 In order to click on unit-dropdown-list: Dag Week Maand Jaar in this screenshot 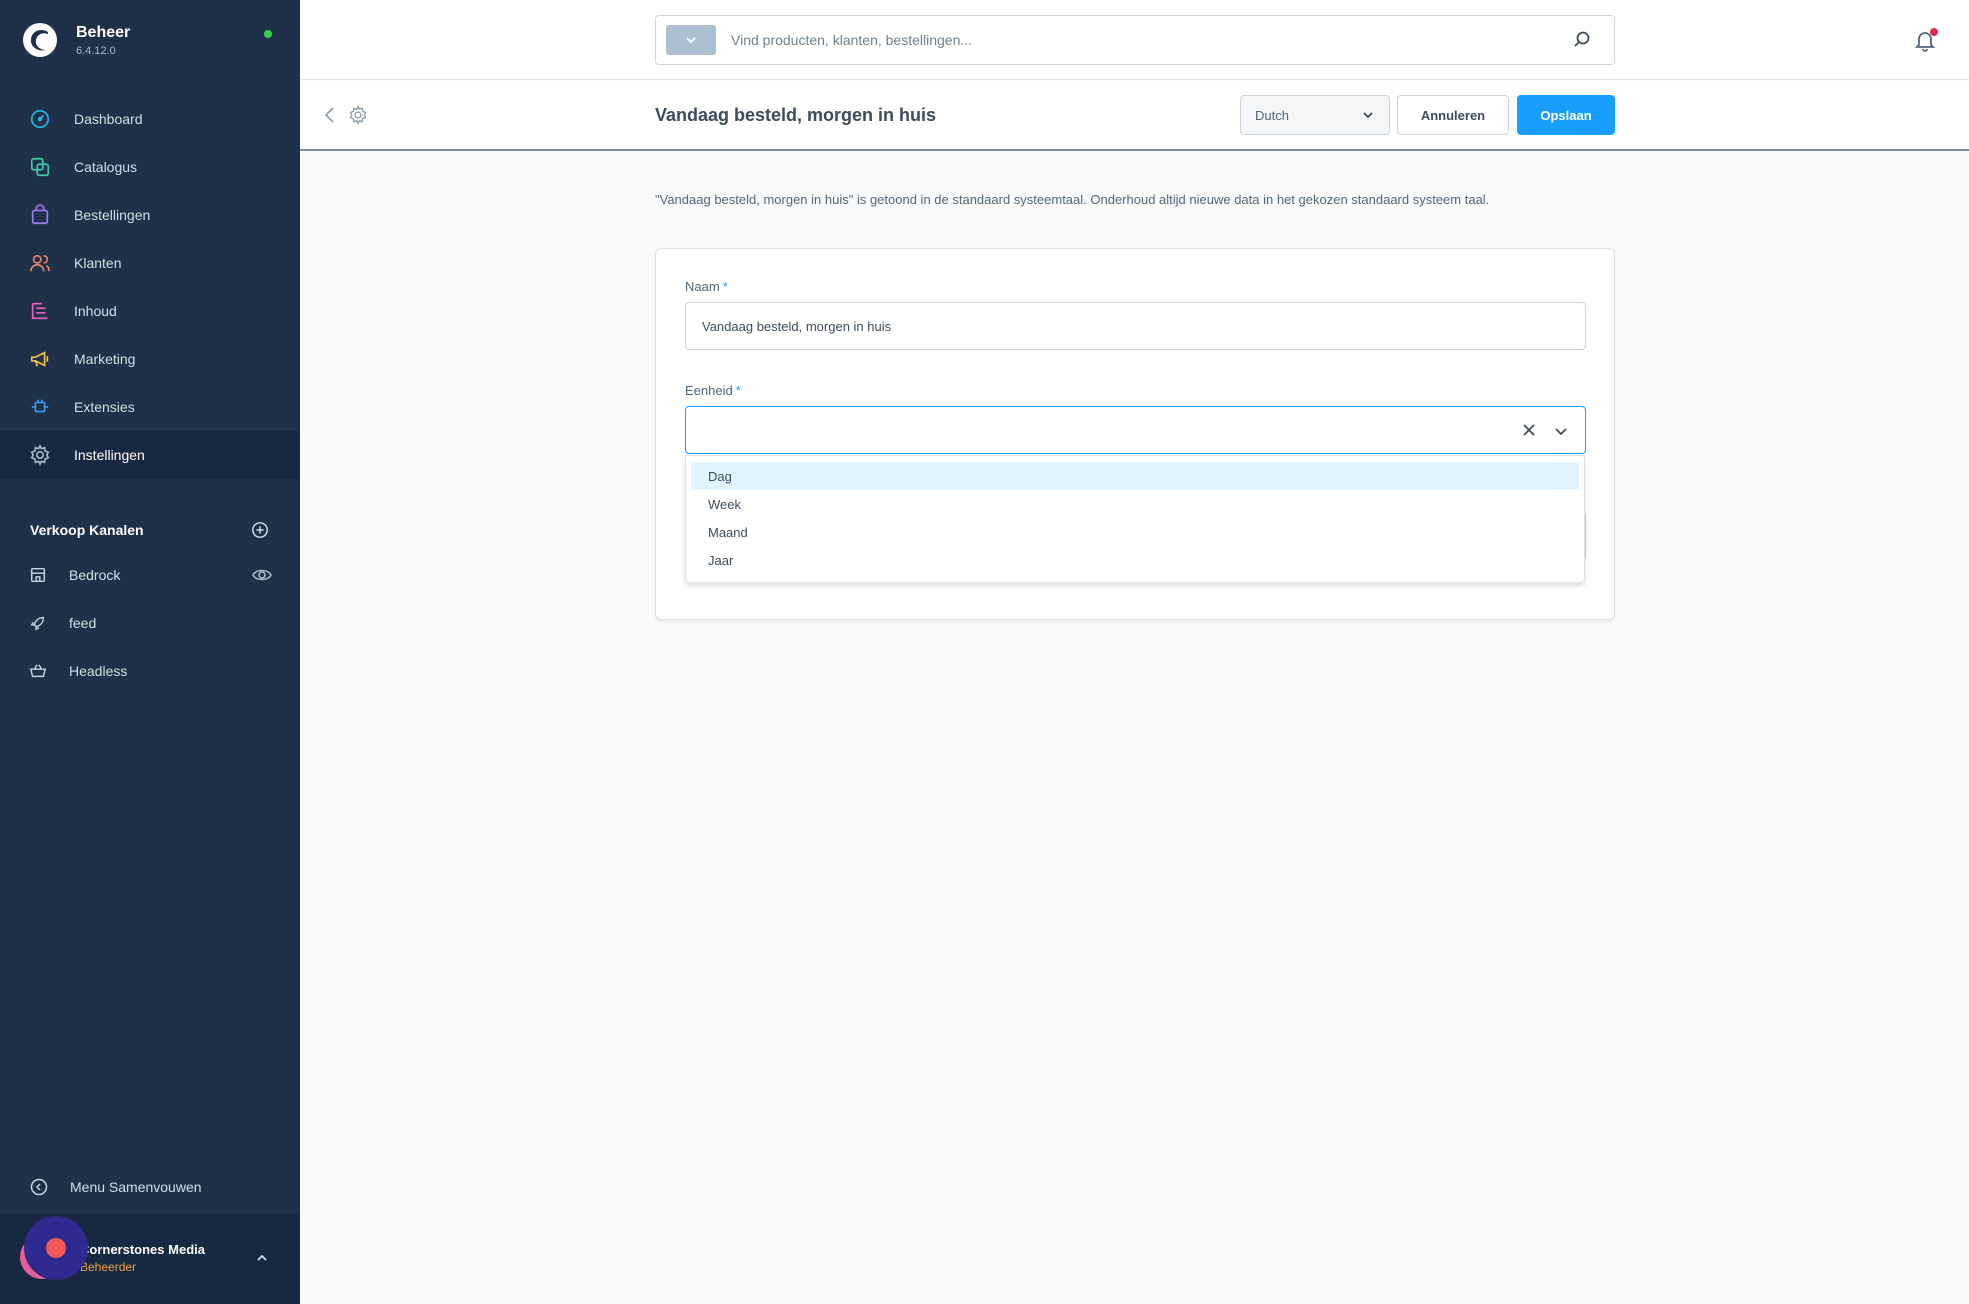, I will do `click(1135, 519)`.